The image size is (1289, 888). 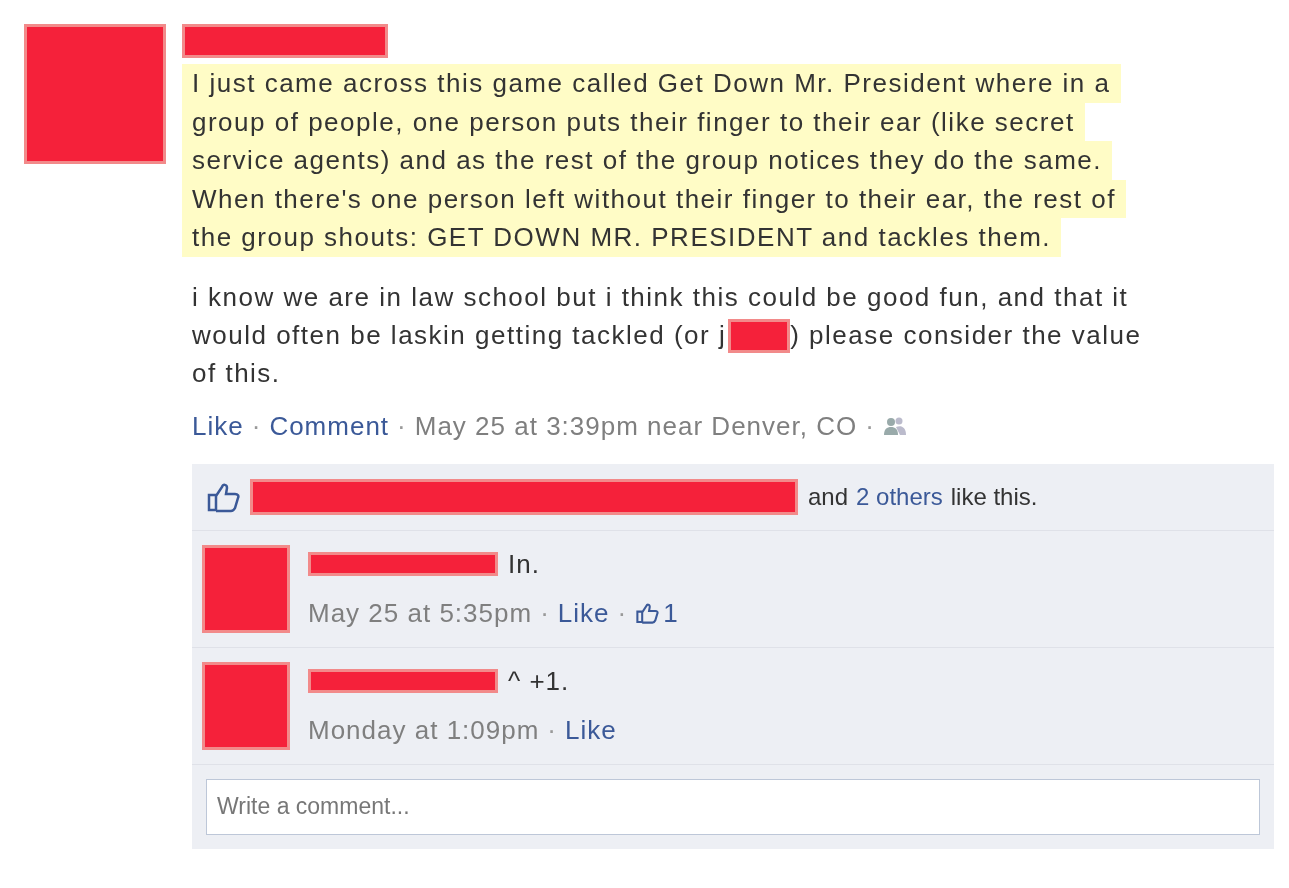 I want to click on thumbs-up-icon, so click(x=647, y=613).